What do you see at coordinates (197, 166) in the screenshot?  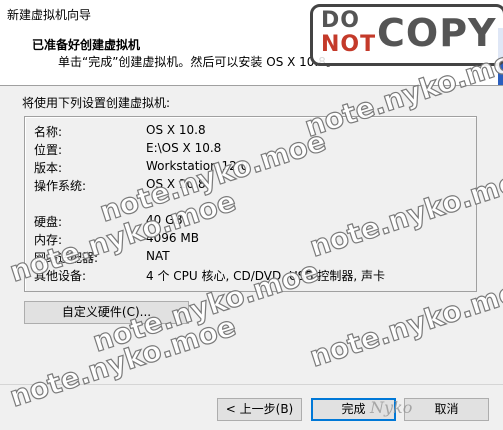 I see `summary-value: Workstation 12.0` at bounding box center [197, 166].